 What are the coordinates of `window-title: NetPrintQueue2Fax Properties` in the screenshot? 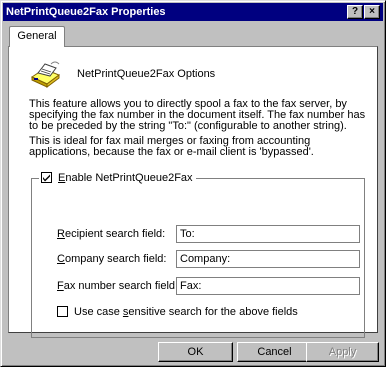 It's located at (86, 12).